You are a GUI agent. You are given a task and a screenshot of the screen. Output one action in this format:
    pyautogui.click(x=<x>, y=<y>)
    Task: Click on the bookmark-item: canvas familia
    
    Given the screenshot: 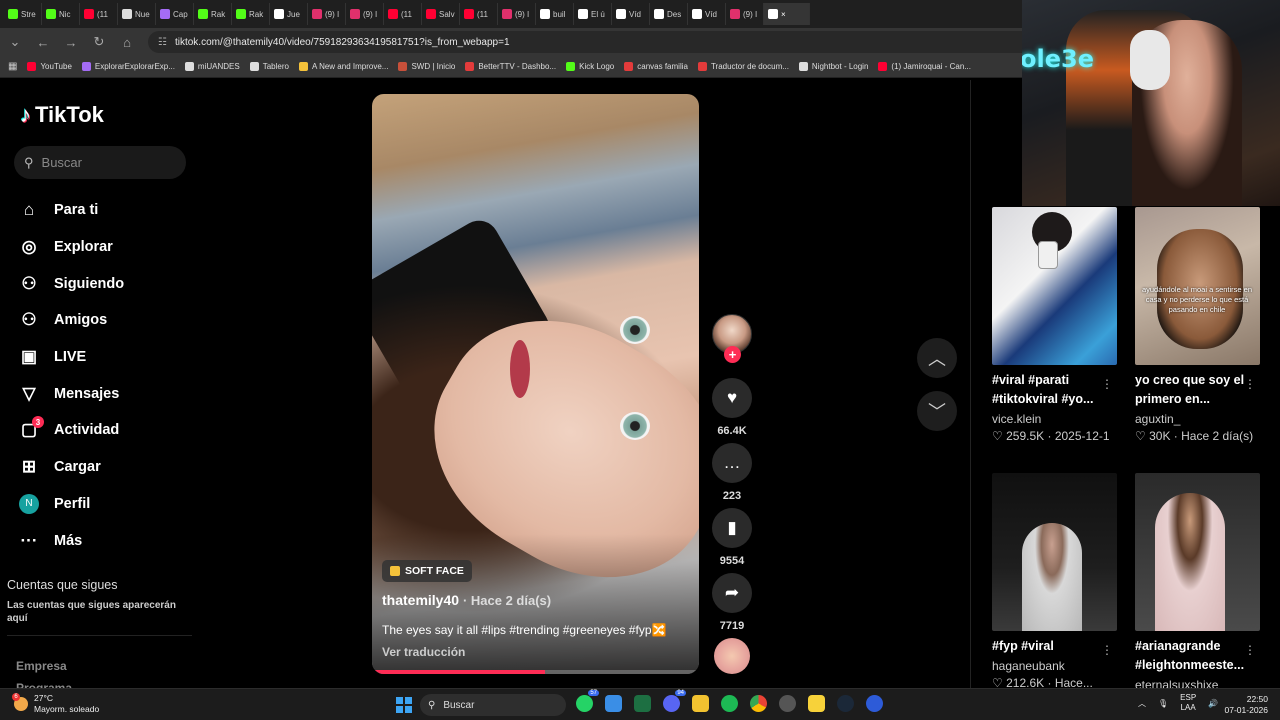 What is the action you would take?
    pyautogui.click(x=656, y=66)
    